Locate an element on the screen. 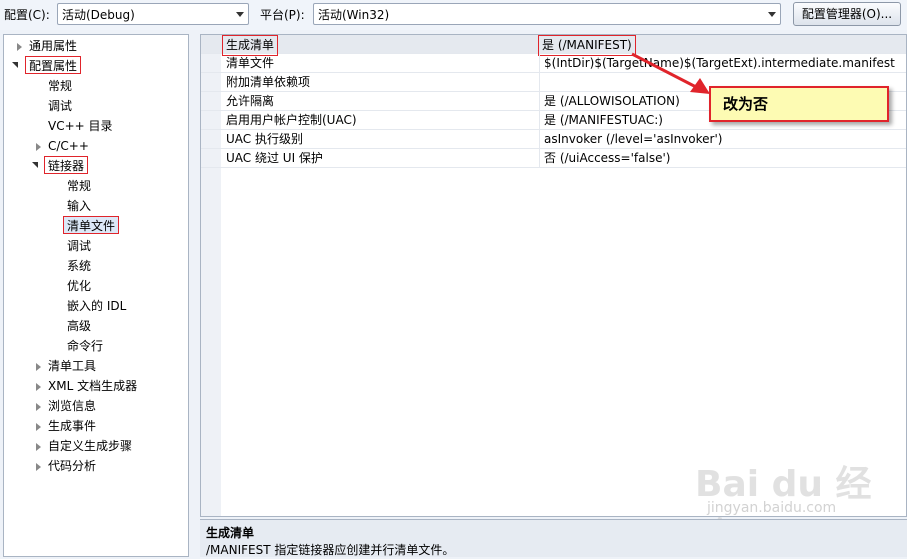  property-name: 允许隔离 is located at coordinates (250, 101).